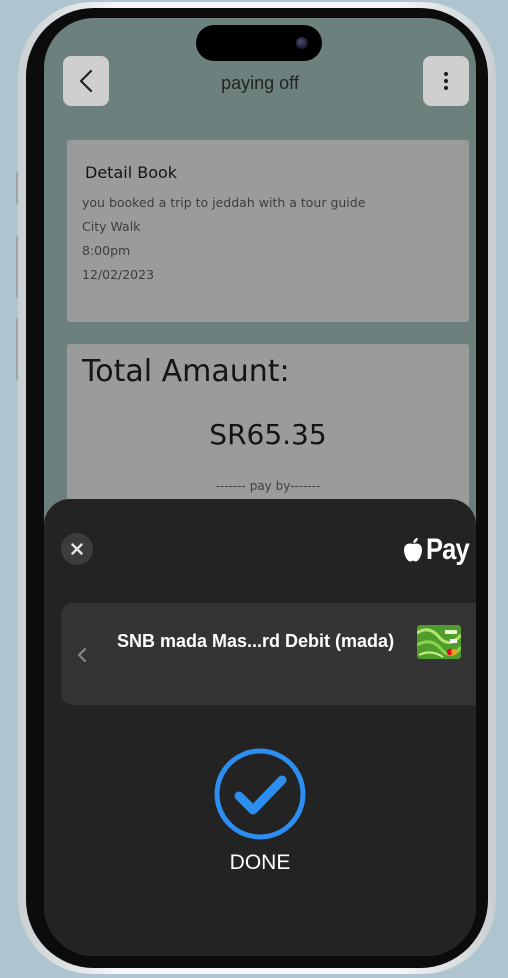  I want to click on apple-pay-text: Pay, so click(447, 549).